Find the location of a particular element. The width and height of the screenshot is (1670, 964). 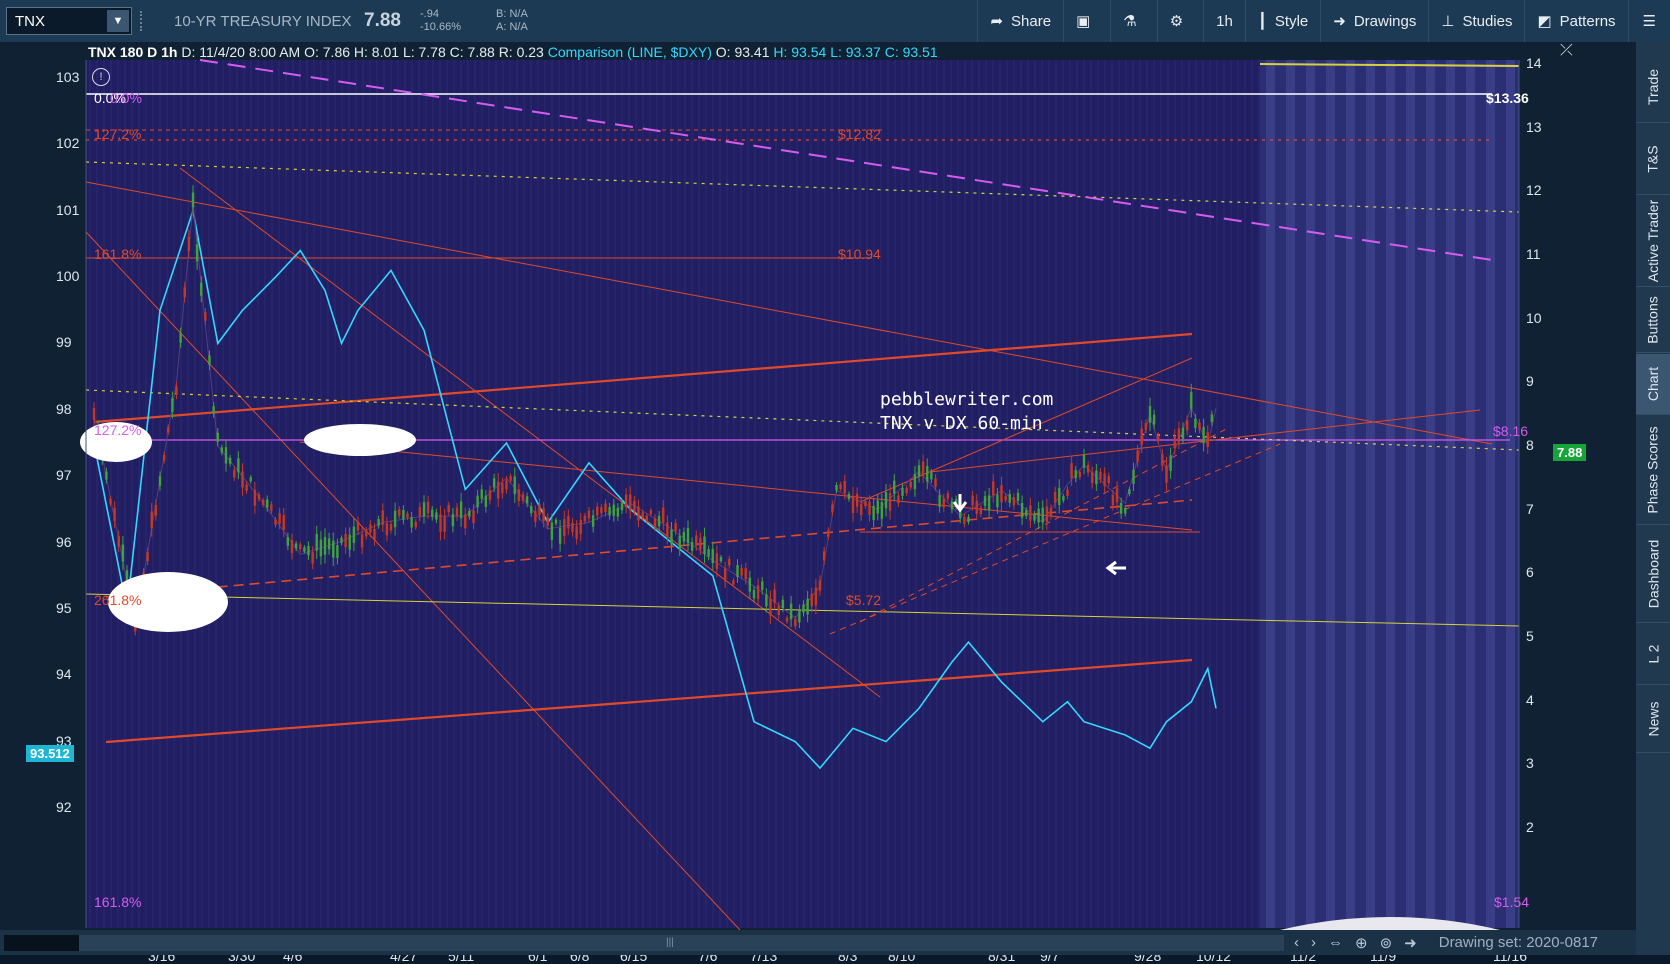

rail-l2: L 2 is located at coordinates (1653, 654).